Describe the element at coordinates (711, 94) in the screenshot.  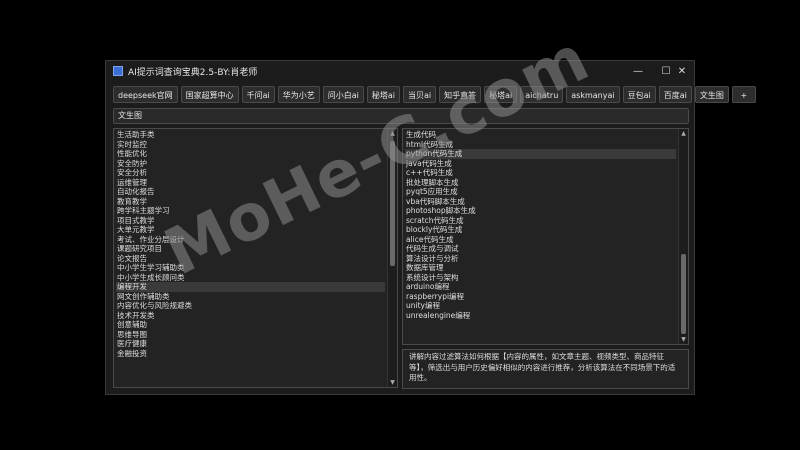
I see `tab-text-to-image: 文生图` at that location.